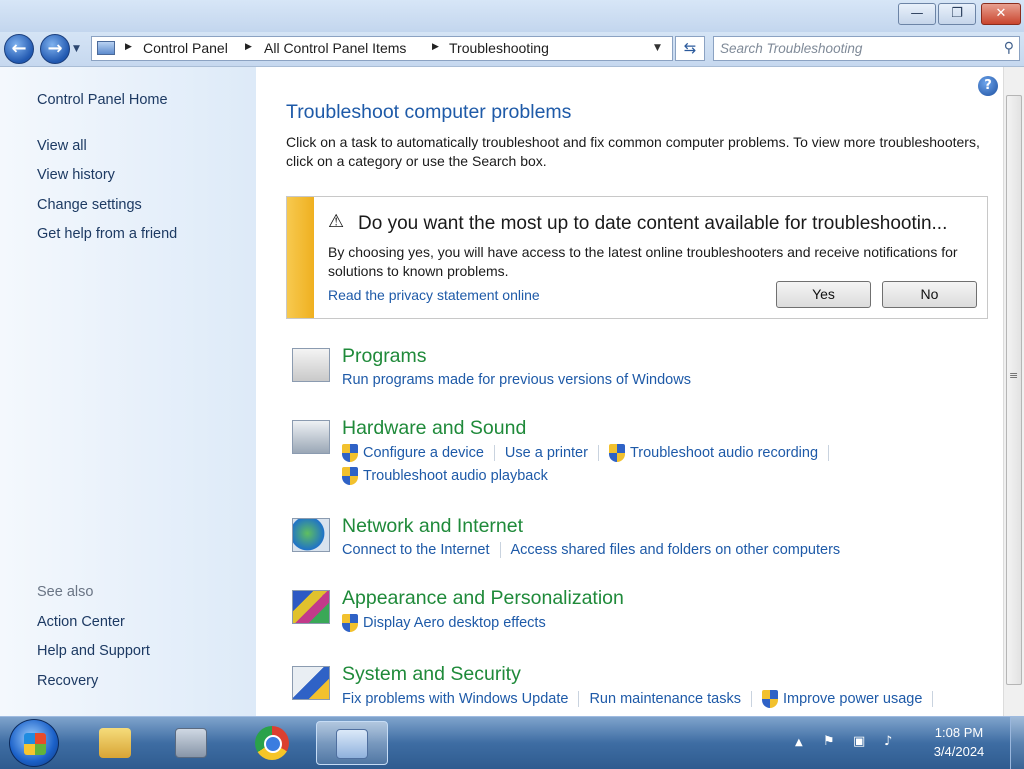 The height and width of the screenshot is (769, 1024). I want to click on show-desktop-button, so click(1017, 743).